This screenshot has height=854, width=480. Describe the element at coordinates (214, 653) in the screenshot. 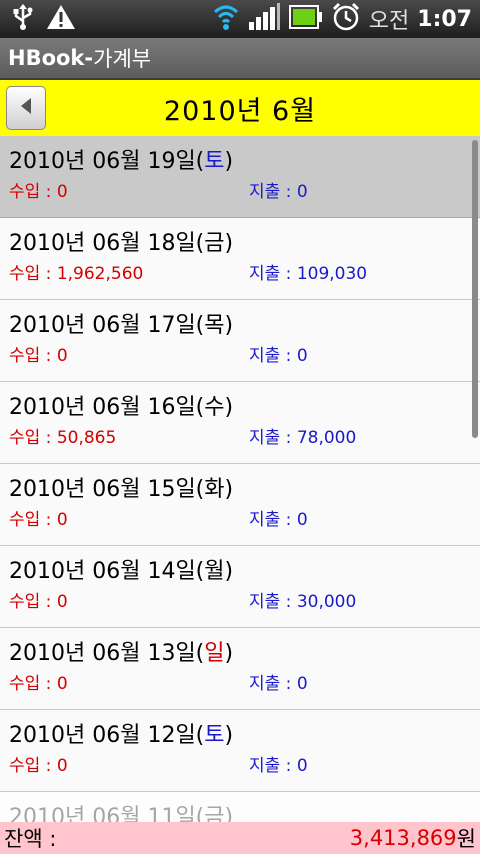

I see `day-of-week: 일` at that location.